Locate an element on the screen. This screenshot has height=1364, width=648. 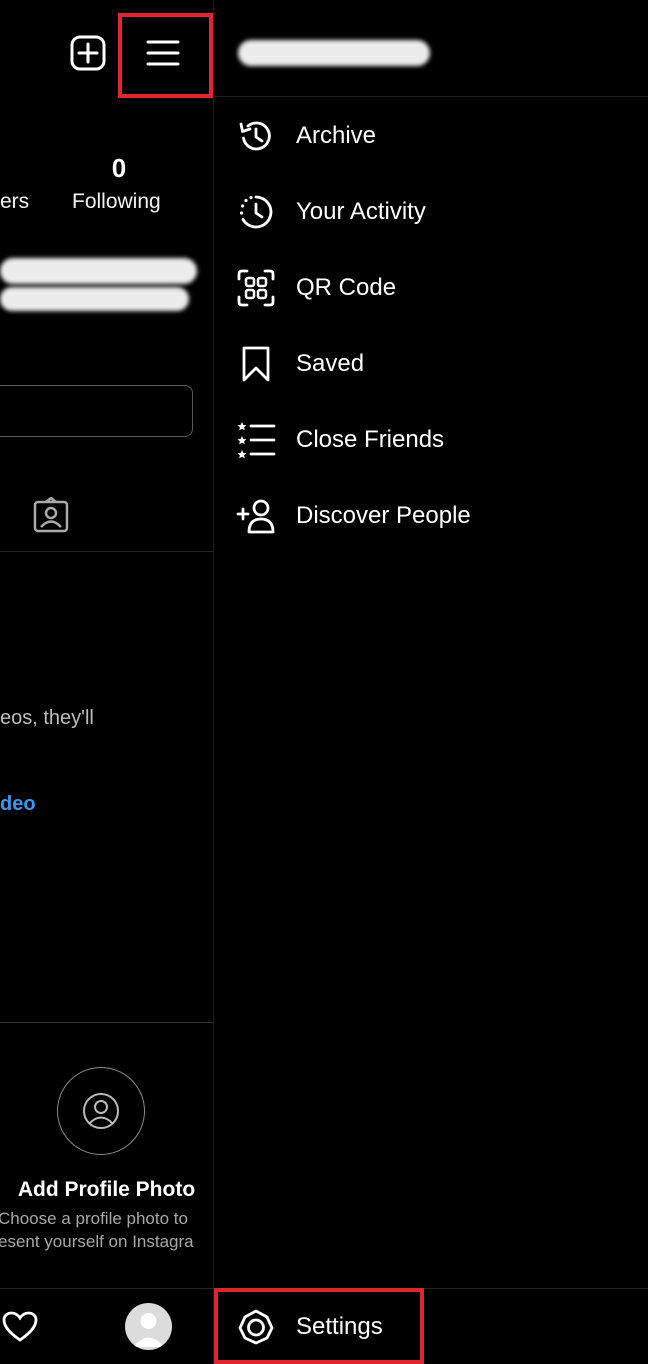
following-label: Following is located at coordinates (116, 202).